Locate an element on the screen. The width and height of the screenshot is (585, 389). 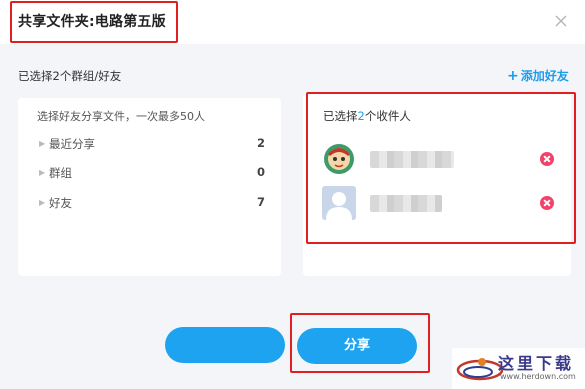
dialog-titlebar: 共享文件夹:电路第五版 is located at coordinates (292, 22).